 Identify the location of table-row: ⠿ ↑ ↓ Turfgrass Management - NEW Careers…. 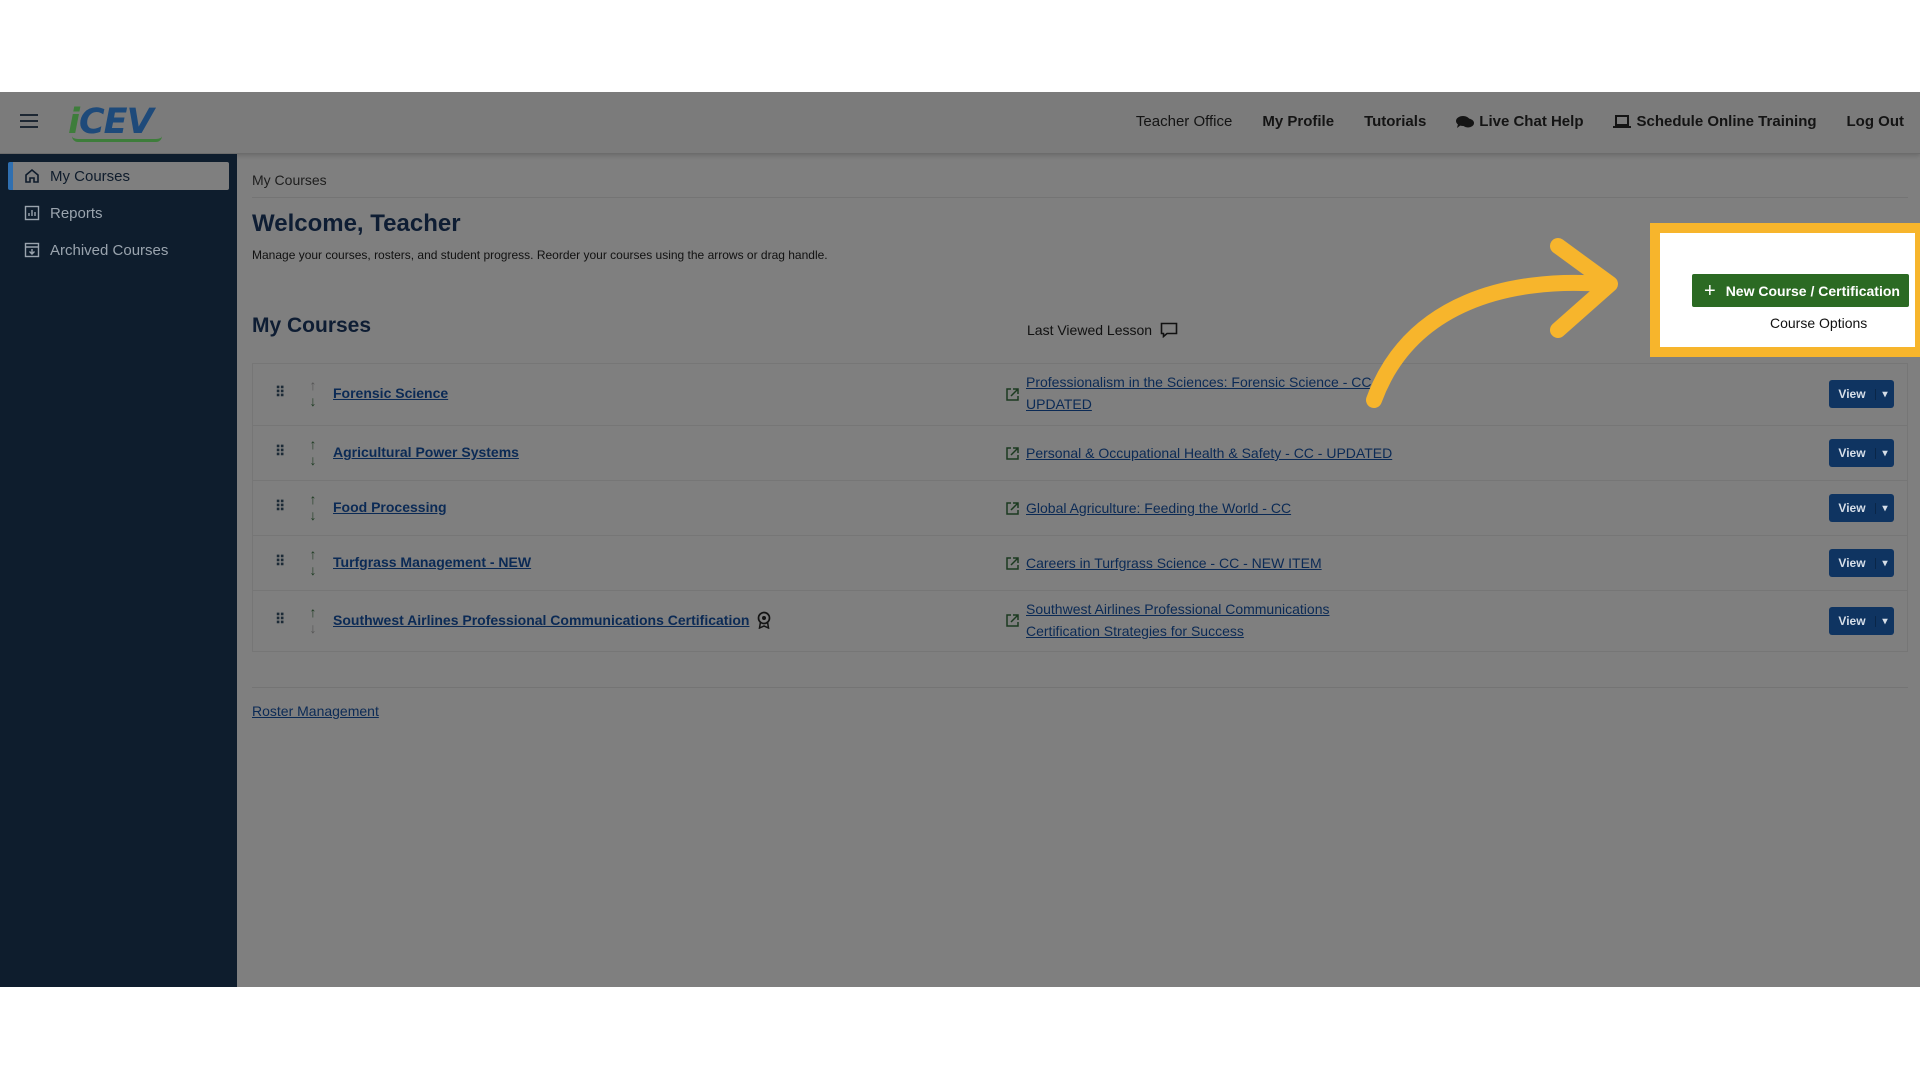
(1080, 563).